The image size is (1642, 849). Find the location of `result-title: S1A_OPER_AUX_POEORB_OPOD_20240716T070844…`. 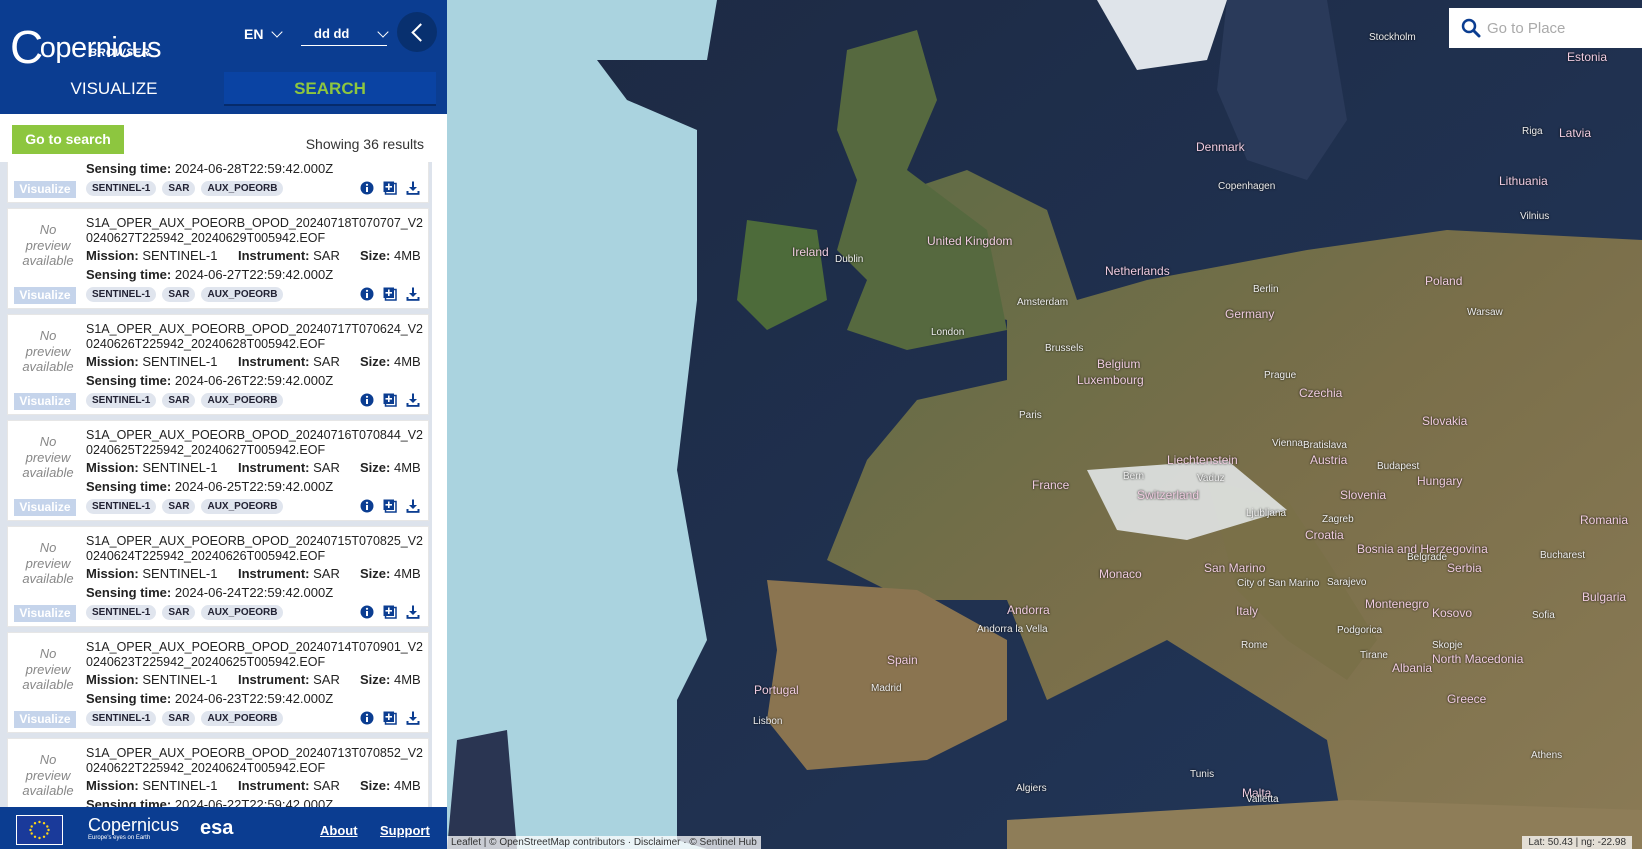

result-title: S1A_OPER_AUX_POEORB_OPOD_20240716T070844… is located at coordinates (255, 442).